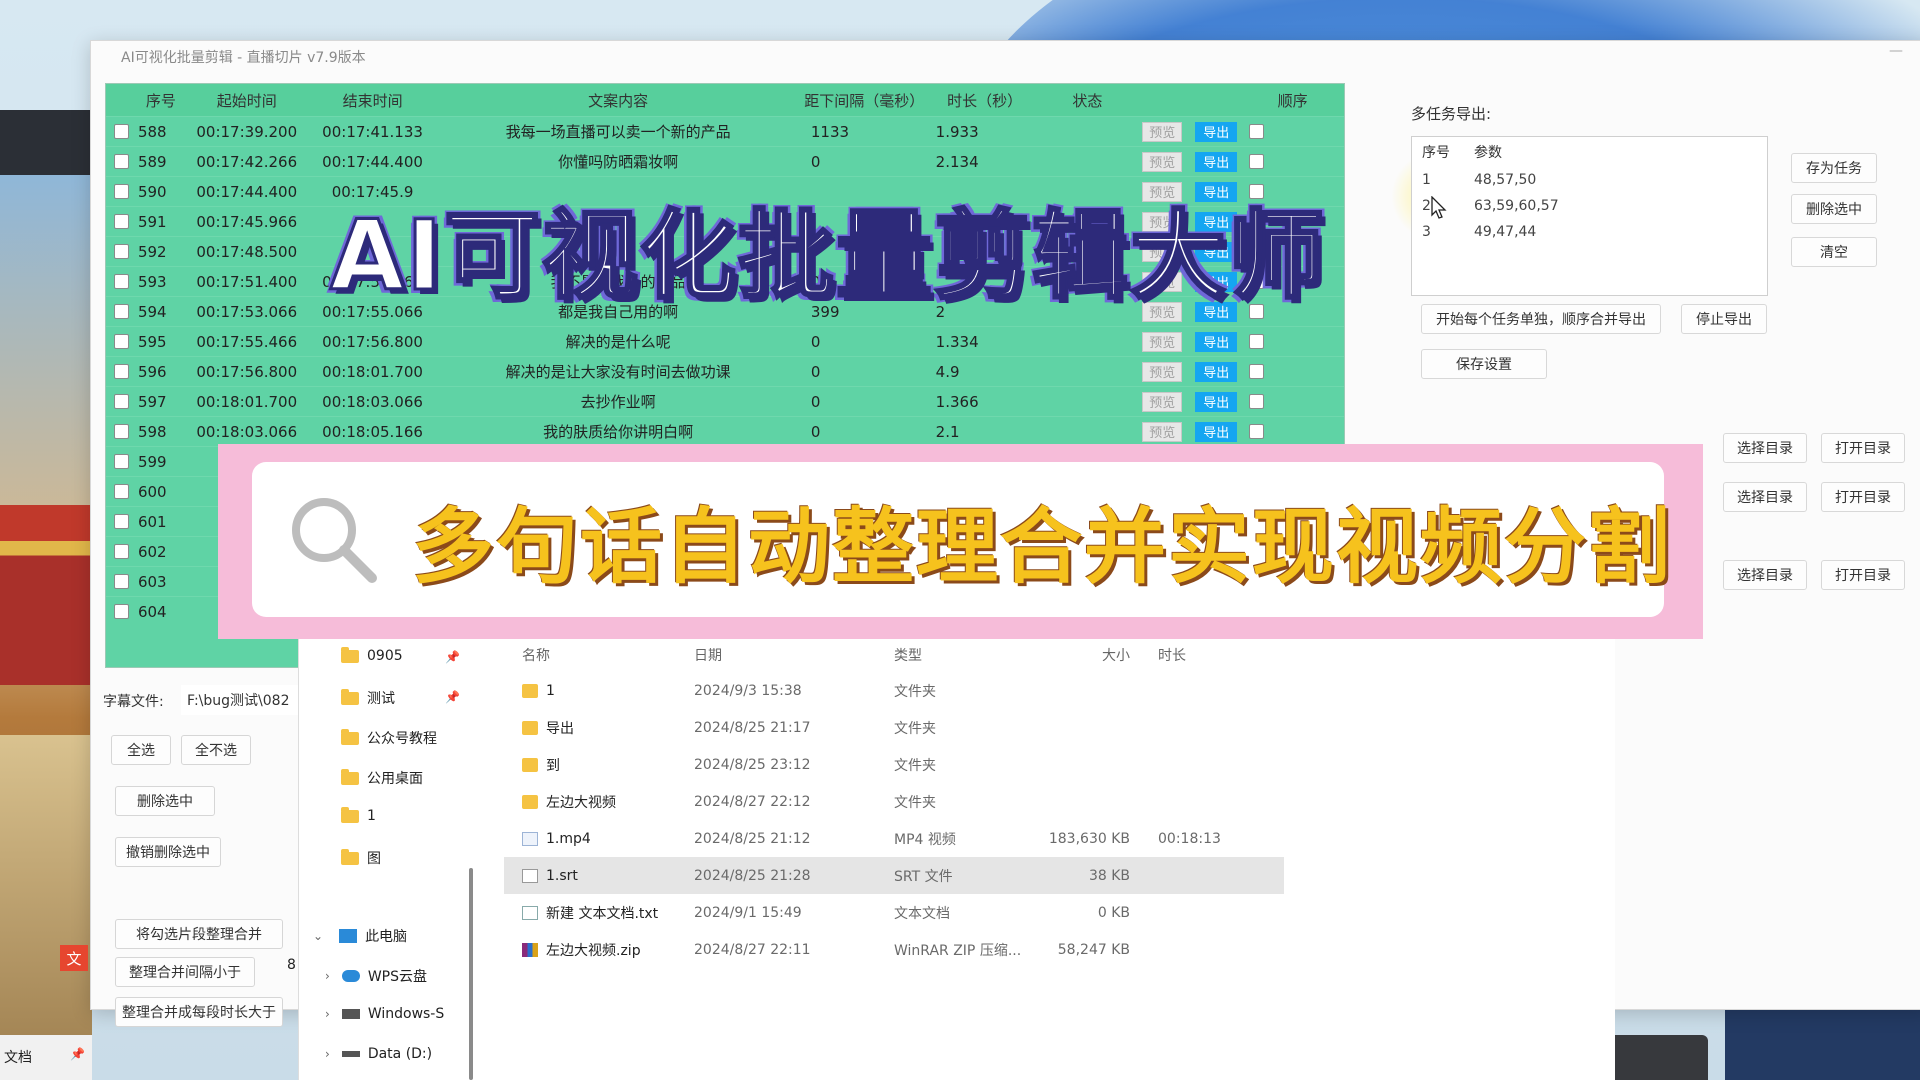 The image size is (1920, 1080). What do you see at coordinates (1589, 180) in the screenshot?
I see `task-row: 1 48,57,50` at bounding box center [1589, 180].